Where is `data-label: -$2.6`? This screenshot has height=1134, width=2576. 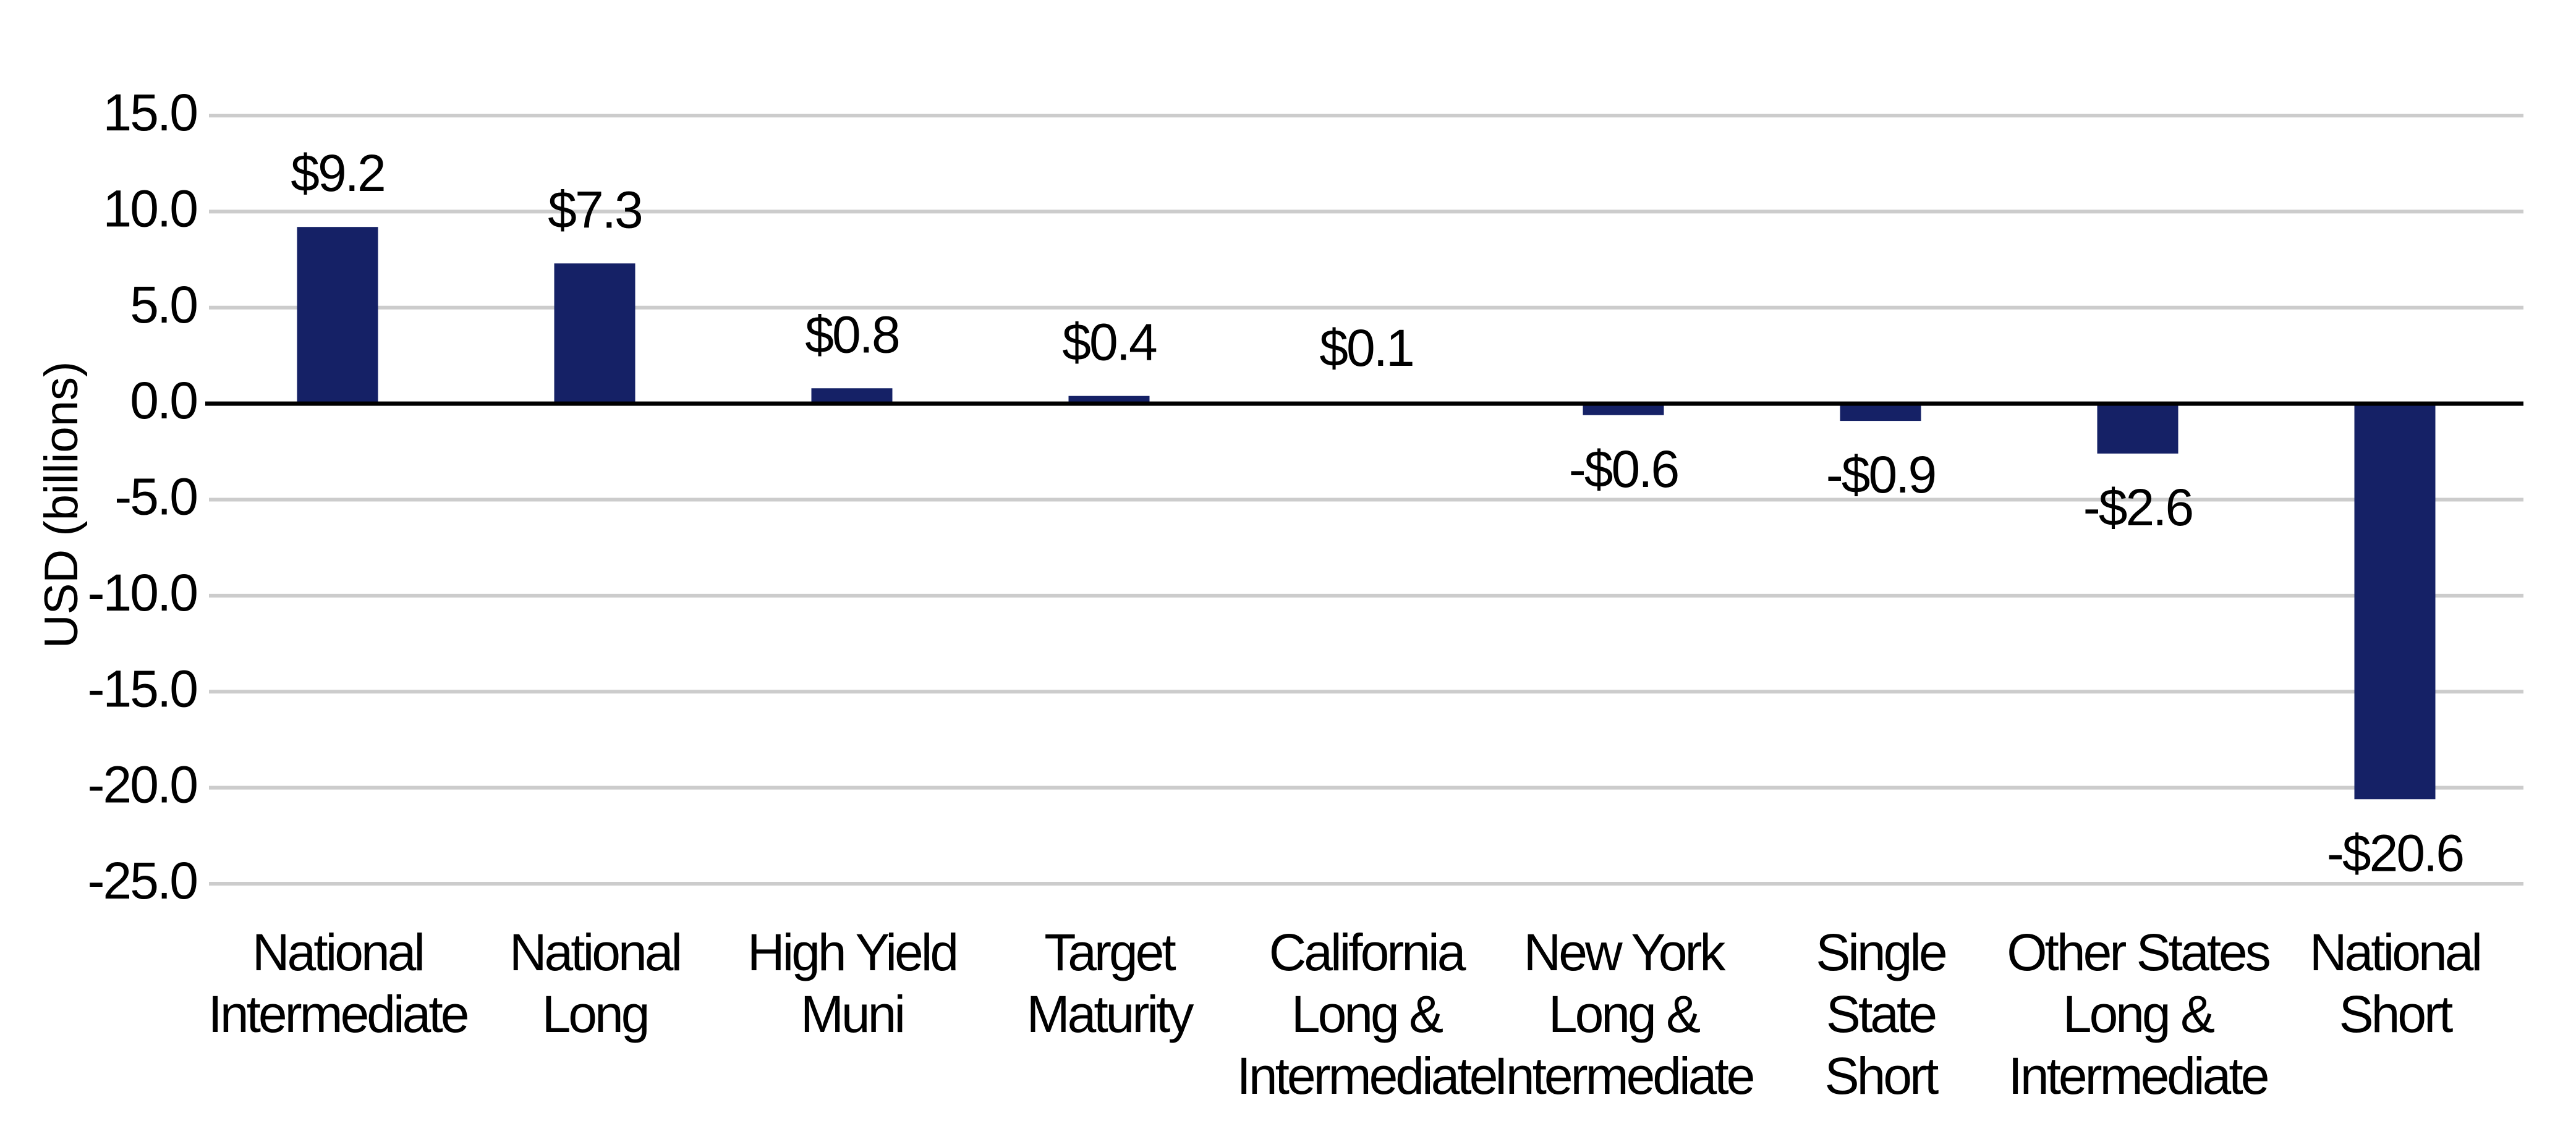
data-label: -$2.6 is located at coordinates (2138, 507).